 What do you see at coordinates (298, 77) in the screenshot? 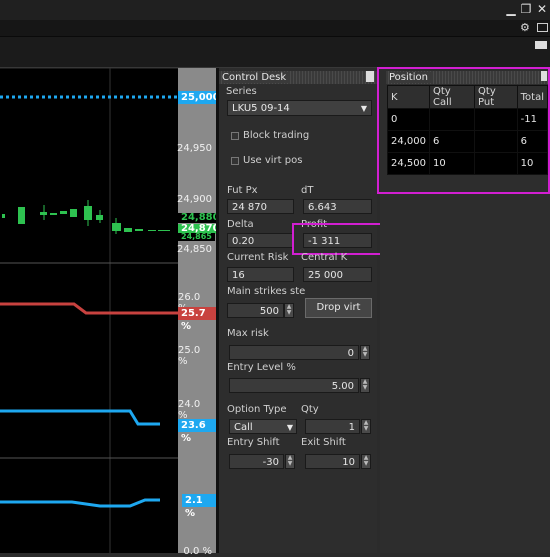
I see `control-desk-header: Control Desk` at bounding box center [298, 77].